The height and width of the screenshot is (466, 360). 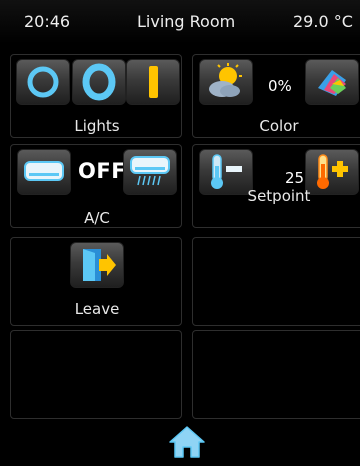 I want to click on home-icon, so click(x=187, y=442).